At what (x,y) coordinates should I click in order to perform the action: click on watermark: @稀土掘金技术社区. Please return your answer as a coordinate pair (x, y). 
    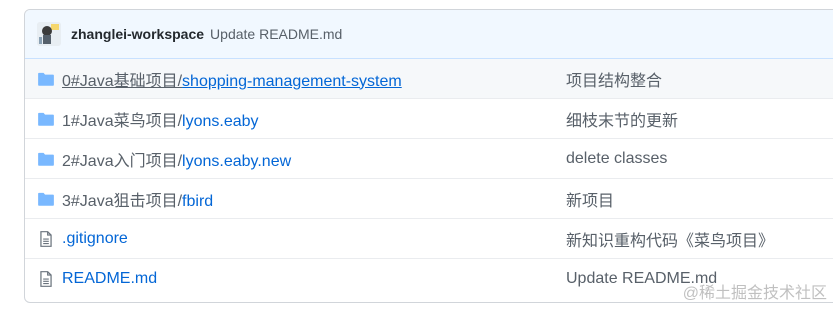
    Looking at the image, I should click on (755, 291).